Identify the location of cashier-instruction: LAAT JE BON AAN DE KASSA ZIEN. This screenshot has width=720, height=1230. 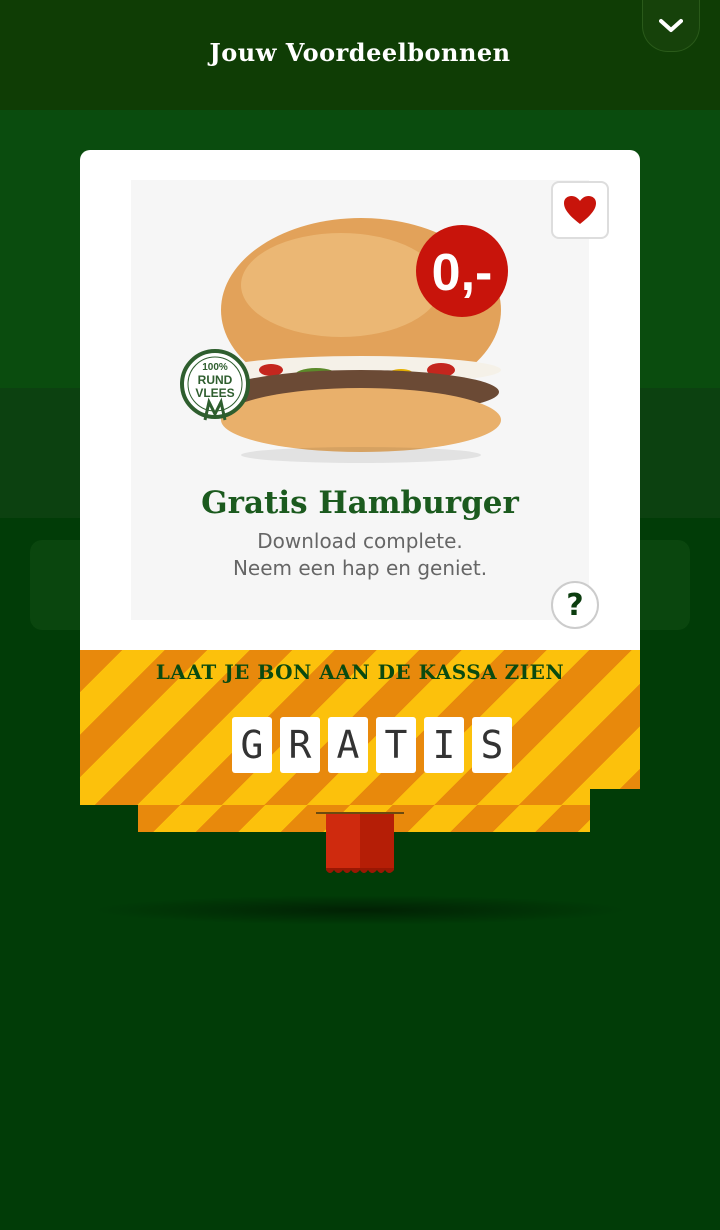
(360, 672).